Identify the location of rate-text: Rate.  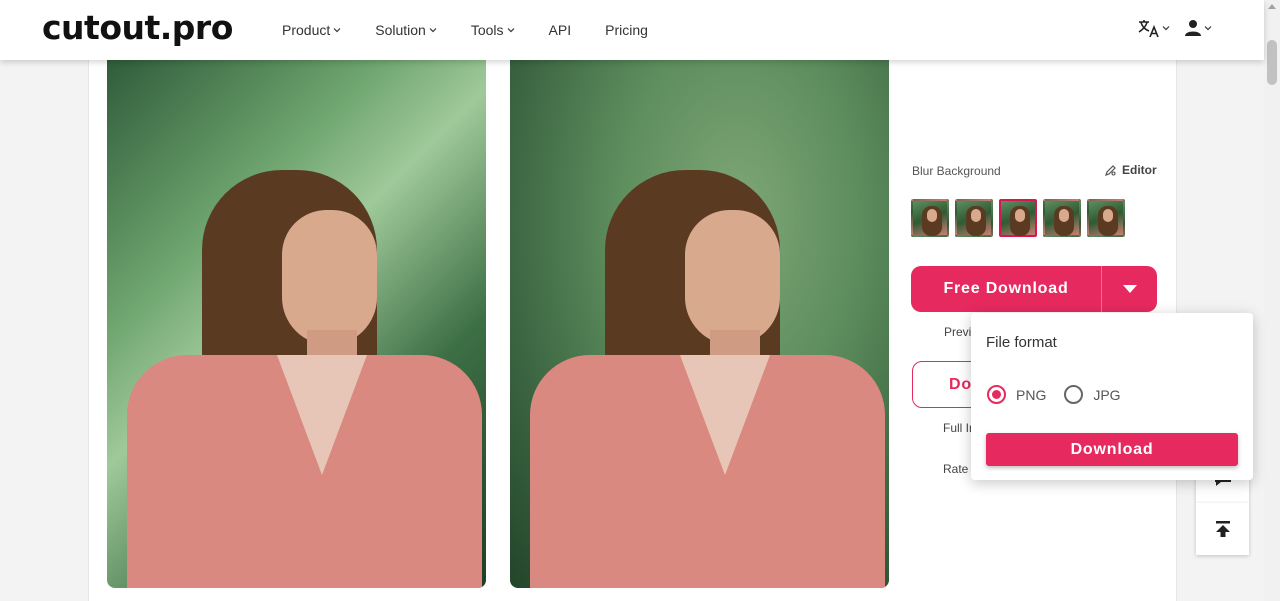
(956, 469).